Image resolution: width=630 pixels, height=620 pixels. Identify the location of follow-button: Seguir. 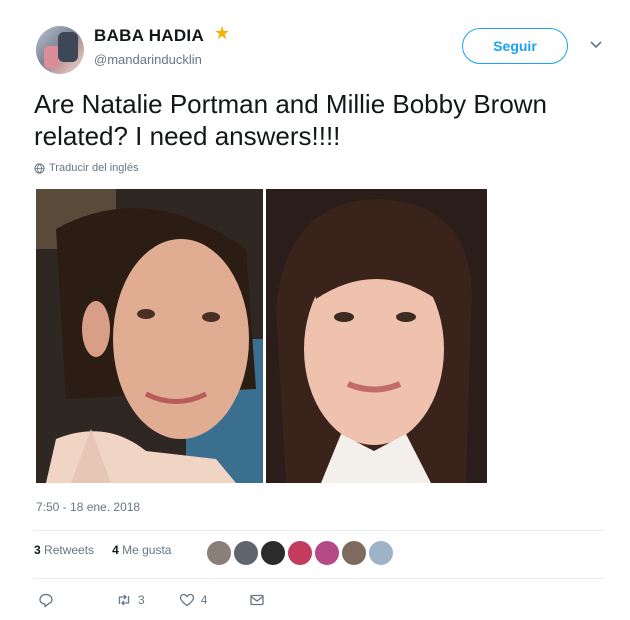
(515, 46).